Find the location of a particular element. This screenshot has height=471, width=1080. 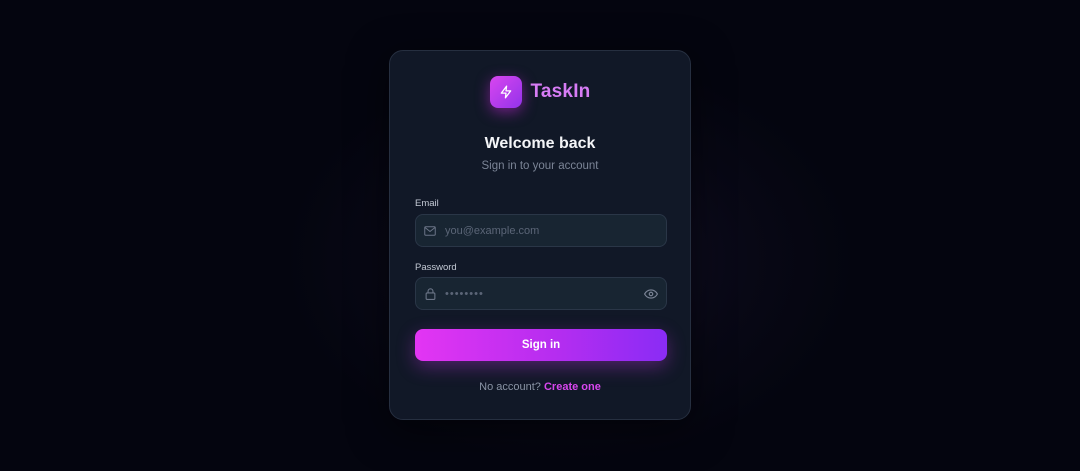

sign-in-button: Sign in is located at coordinates (541, 345).